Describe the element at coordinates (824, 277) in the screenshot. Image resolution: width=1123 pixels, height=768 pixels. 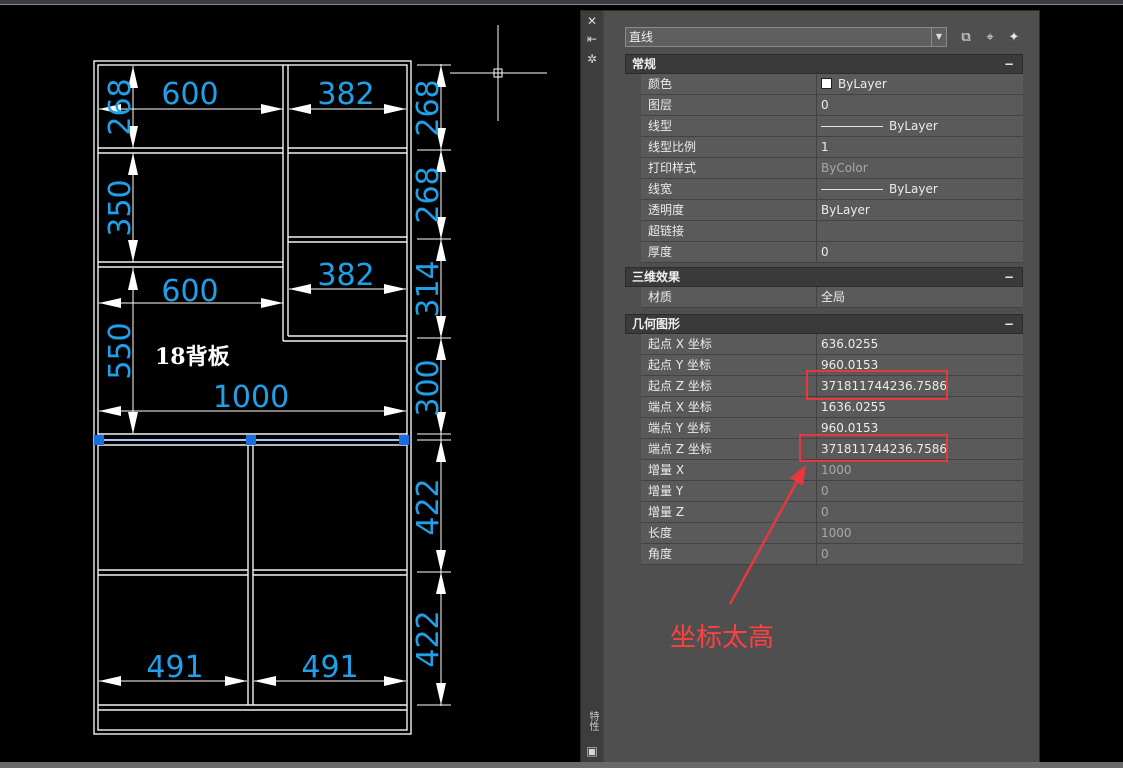
I see `section-3d-effects: 三维效果 −` at that location.